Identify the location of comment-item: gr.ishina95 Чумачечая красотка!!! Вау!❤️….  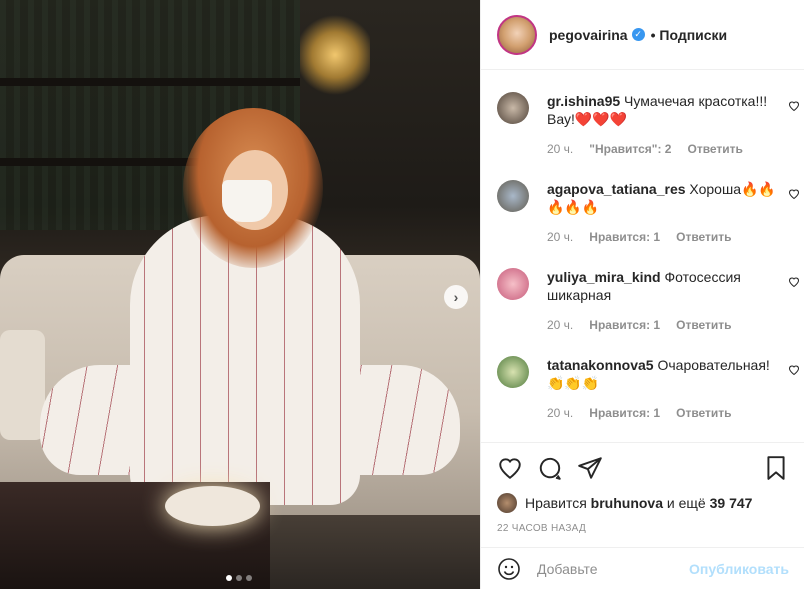
(642, 114).